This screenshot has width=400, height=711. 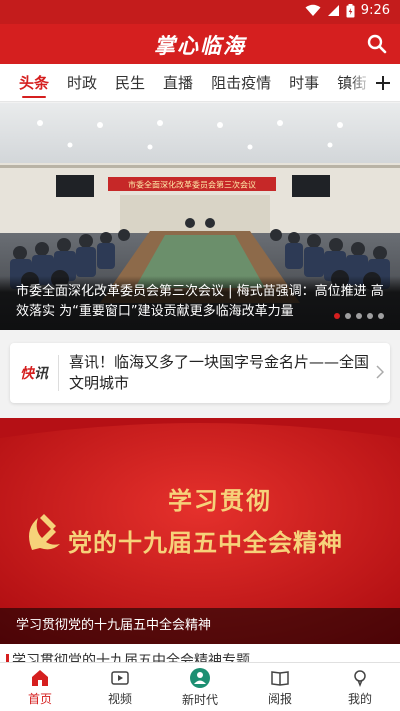 What do you see at coordinates (27, 374) in the screenshot?
I see `flash-label-part1: 快` at bounding box center [27, 374].